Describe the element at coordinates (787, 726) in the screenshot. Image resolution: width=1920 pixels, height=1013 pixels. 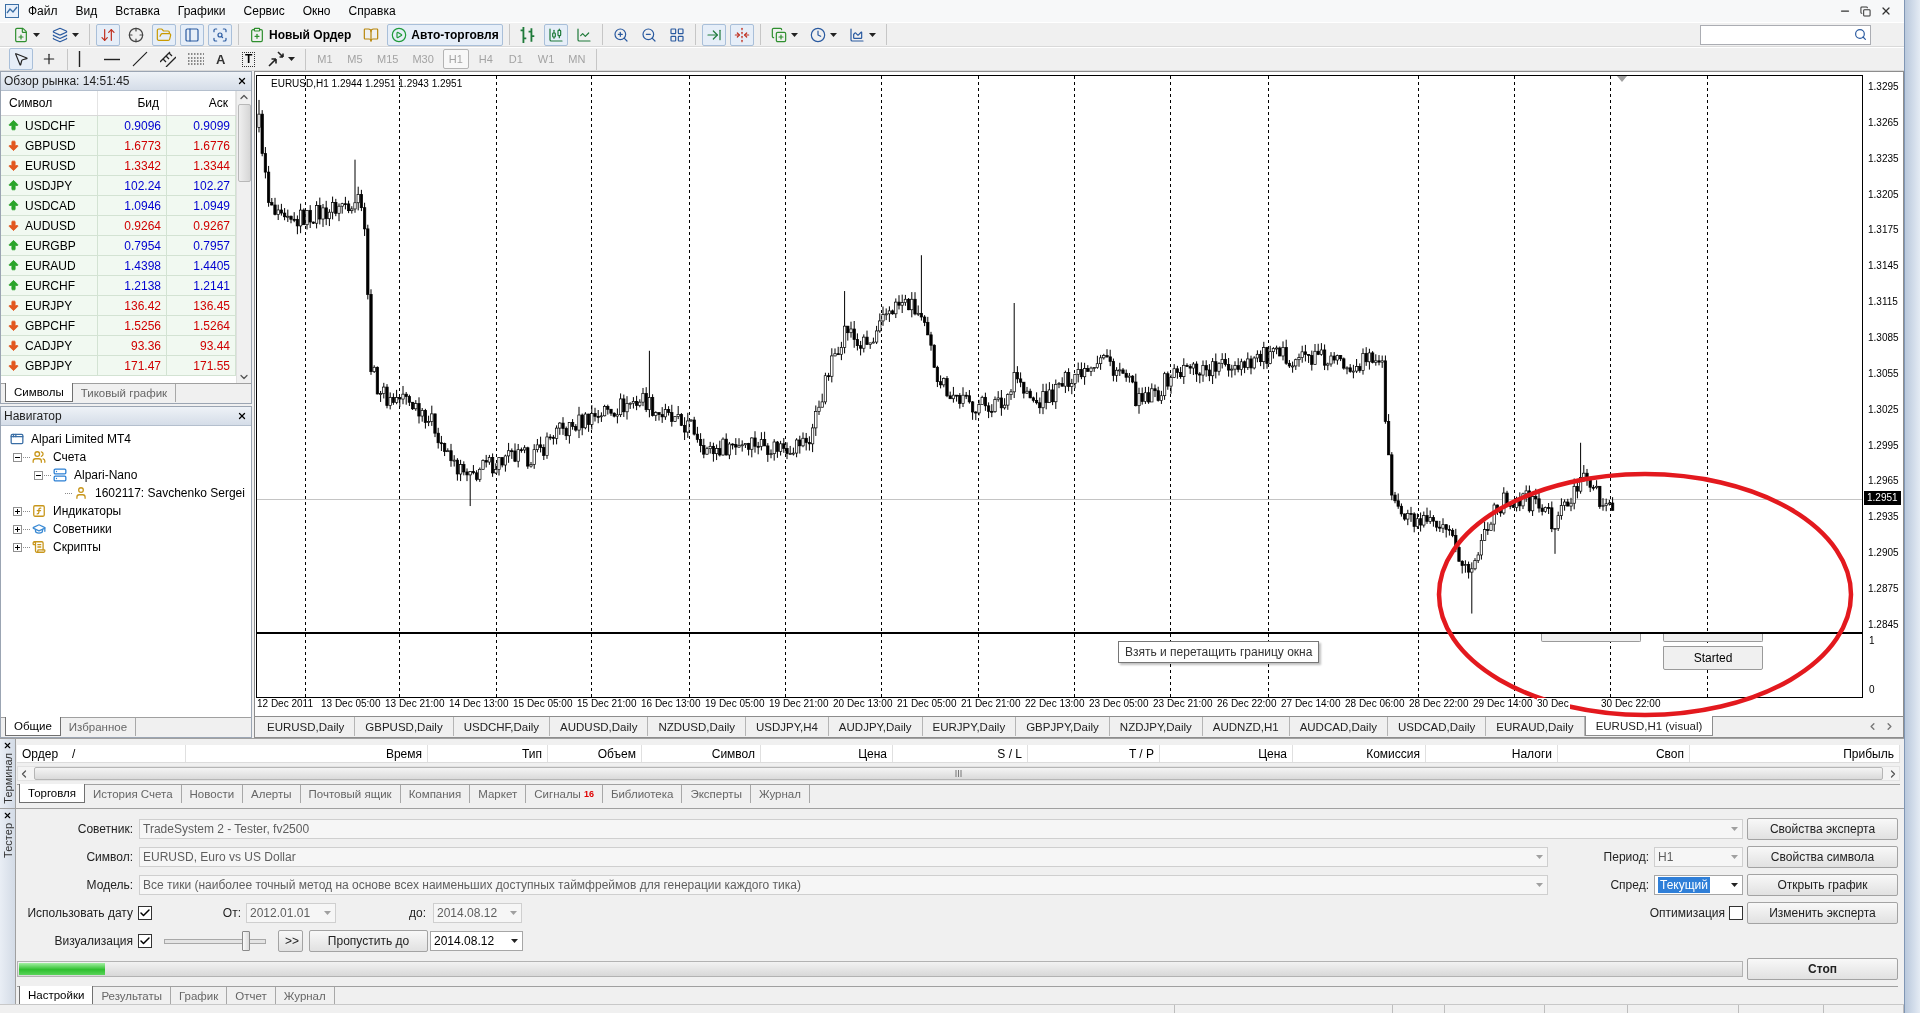
I see `chart-tab: USDJPY,H4` at that location.